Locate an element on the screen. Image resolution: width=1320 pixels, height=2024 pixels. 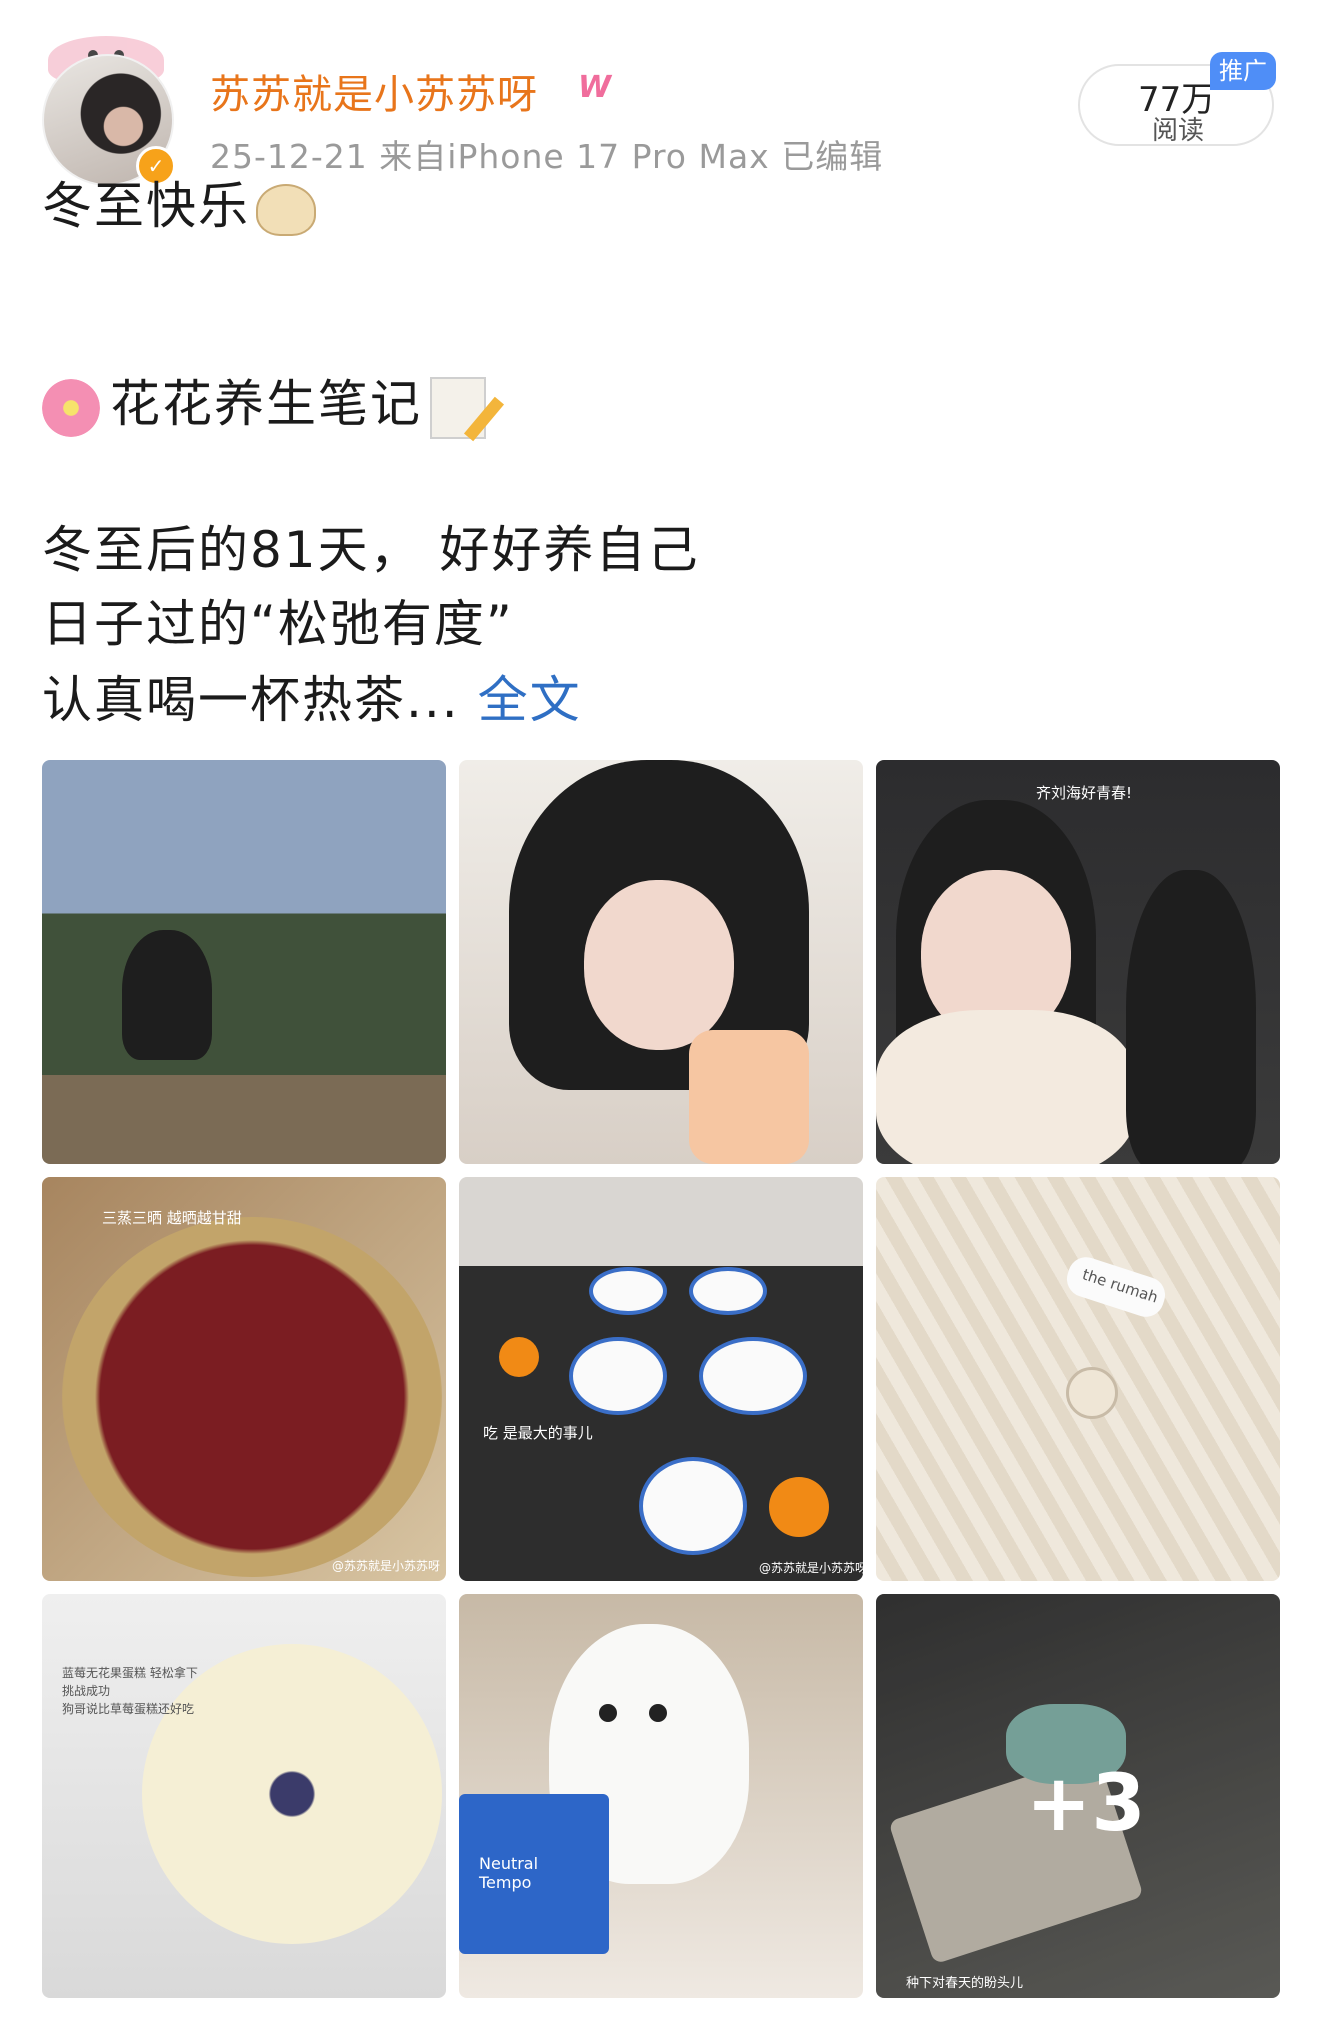
vip-badge-icon: W is located at coordinates (595, 87).